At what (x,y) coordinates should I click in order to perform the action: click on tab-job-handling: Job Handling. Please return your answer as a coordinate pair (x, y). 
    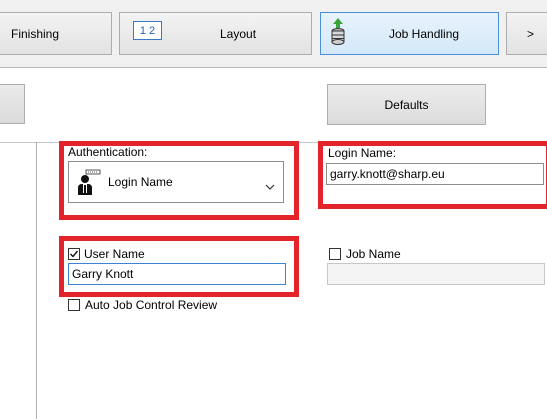
    Looking at the image, I should click on (409, 33).